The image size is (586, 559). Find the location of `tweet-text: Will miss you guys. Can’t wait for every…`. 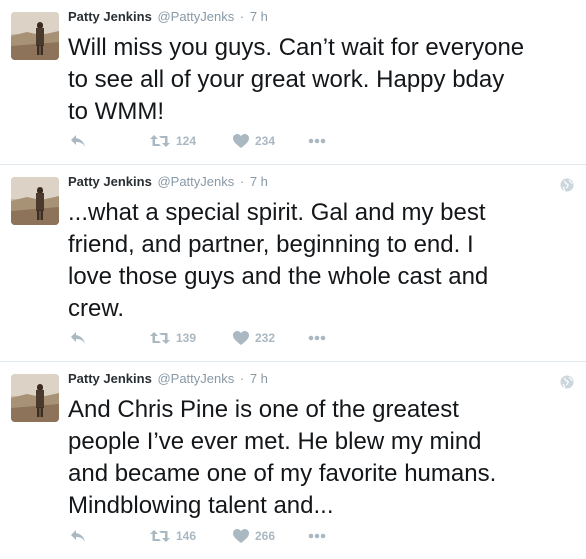

tweet-text: Will miss you guys. Can’t wait for every… is located at coordinates (296, 79).